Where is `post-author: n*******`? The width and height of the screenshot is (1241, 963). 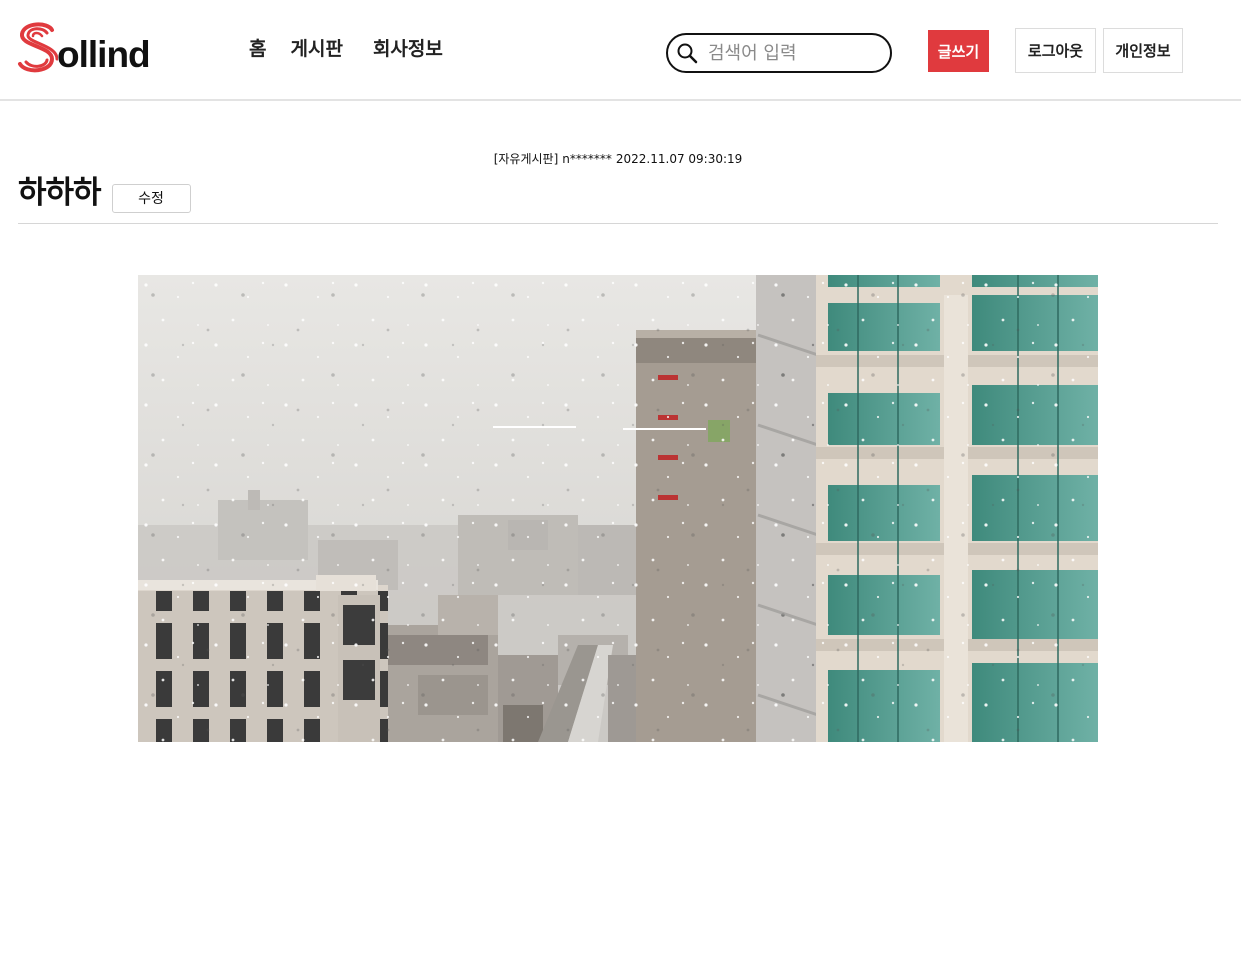 post-author: n******* is located at coordinates (587, 159).